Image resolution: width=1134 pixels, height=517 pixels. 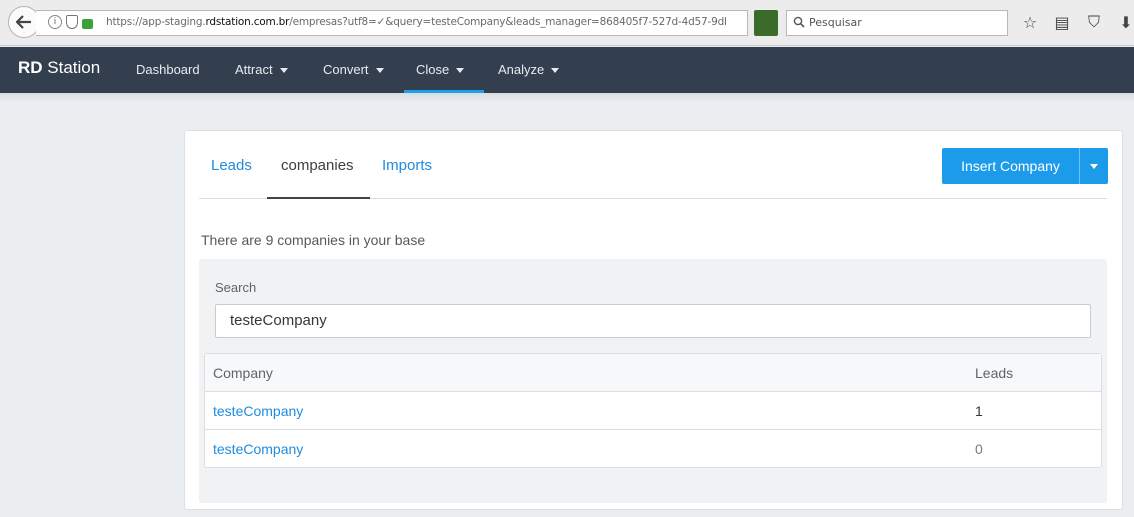 What do you see at coordinates (168, 69) in the screenshot?
I see `nav-dashboard: Dashboard` at bounding box center [168, 69].